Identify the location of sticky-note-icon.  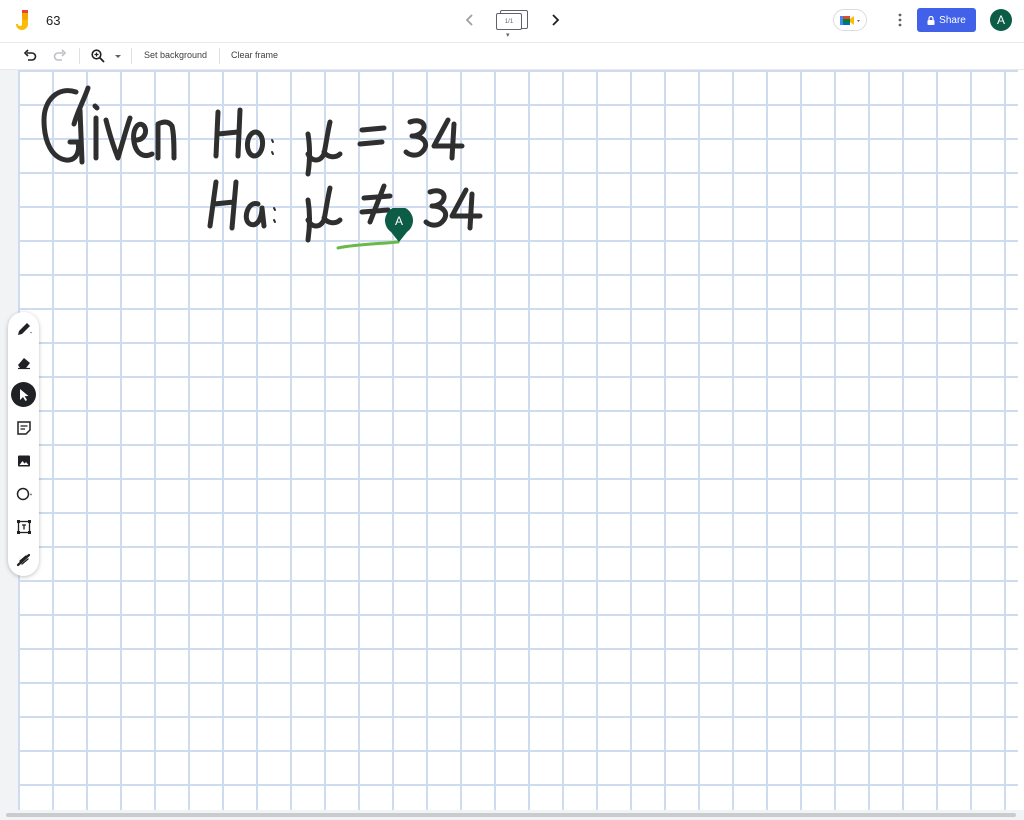
(23, 427).